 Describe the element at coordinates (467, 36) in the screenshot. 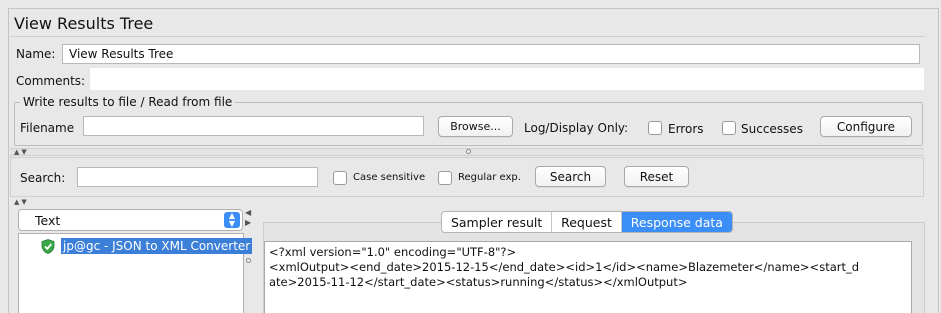

I see `title-divider` at that location.